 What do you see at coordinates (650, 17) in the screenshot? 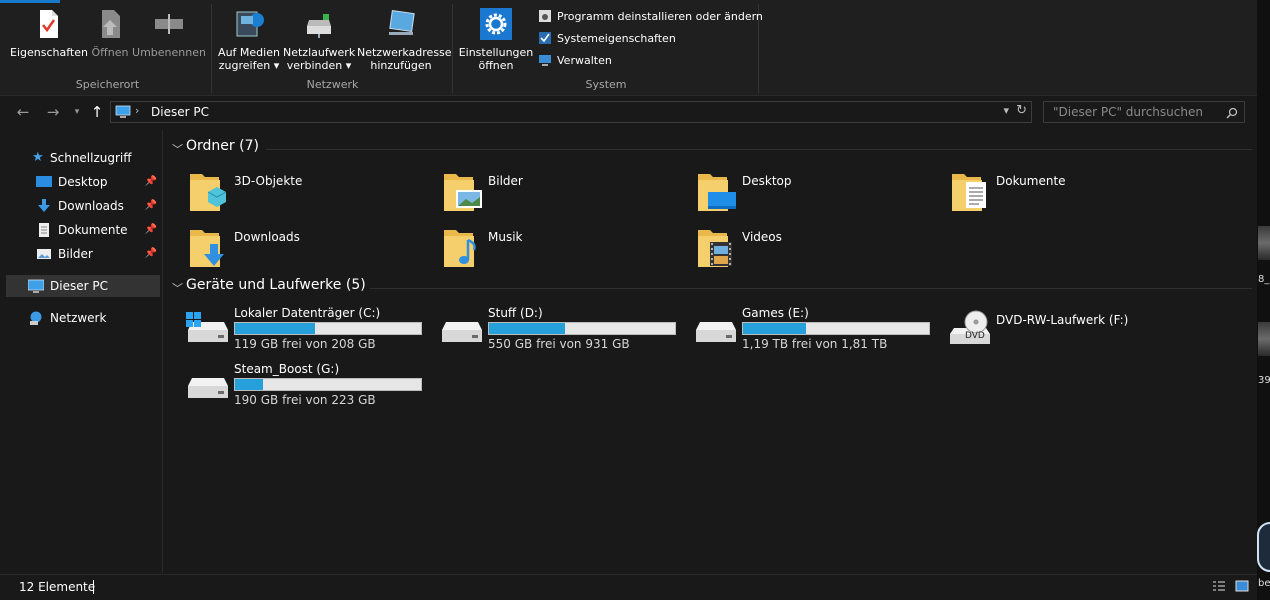
I see `uninstall-program-button: Programm deinstallieren oder ändern` at bounding box center [650, 17].